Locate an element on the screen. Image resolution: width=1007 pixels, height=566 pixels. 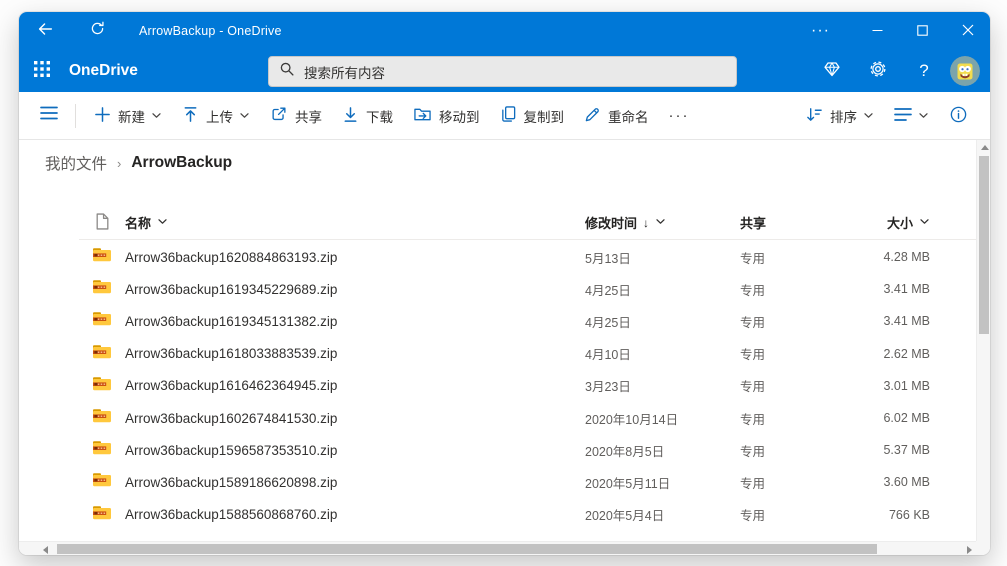
sort-icon is located at coordinates (814, 116).